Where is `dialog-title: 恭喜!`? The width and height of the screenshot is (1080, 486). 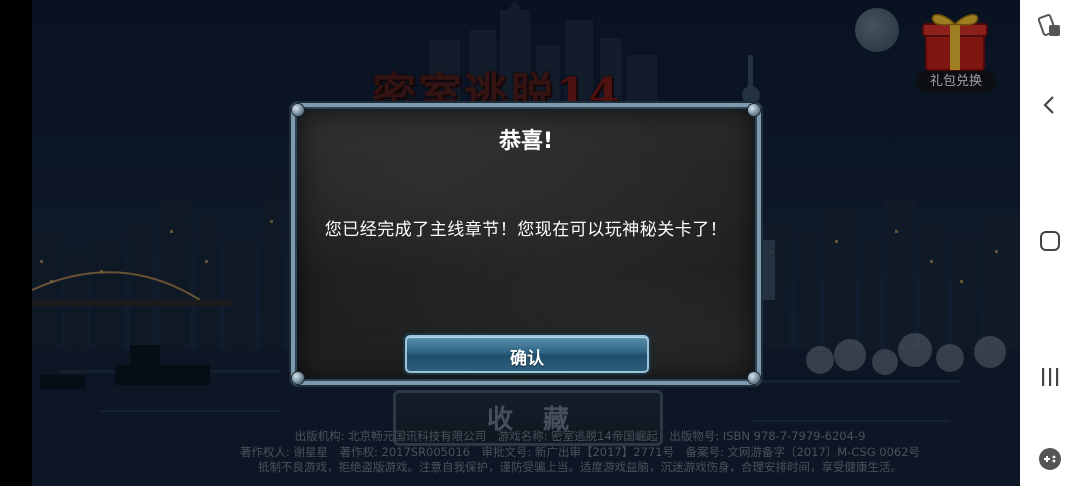
dialog-title: 恭喜! is located at coordinates (526, 141).